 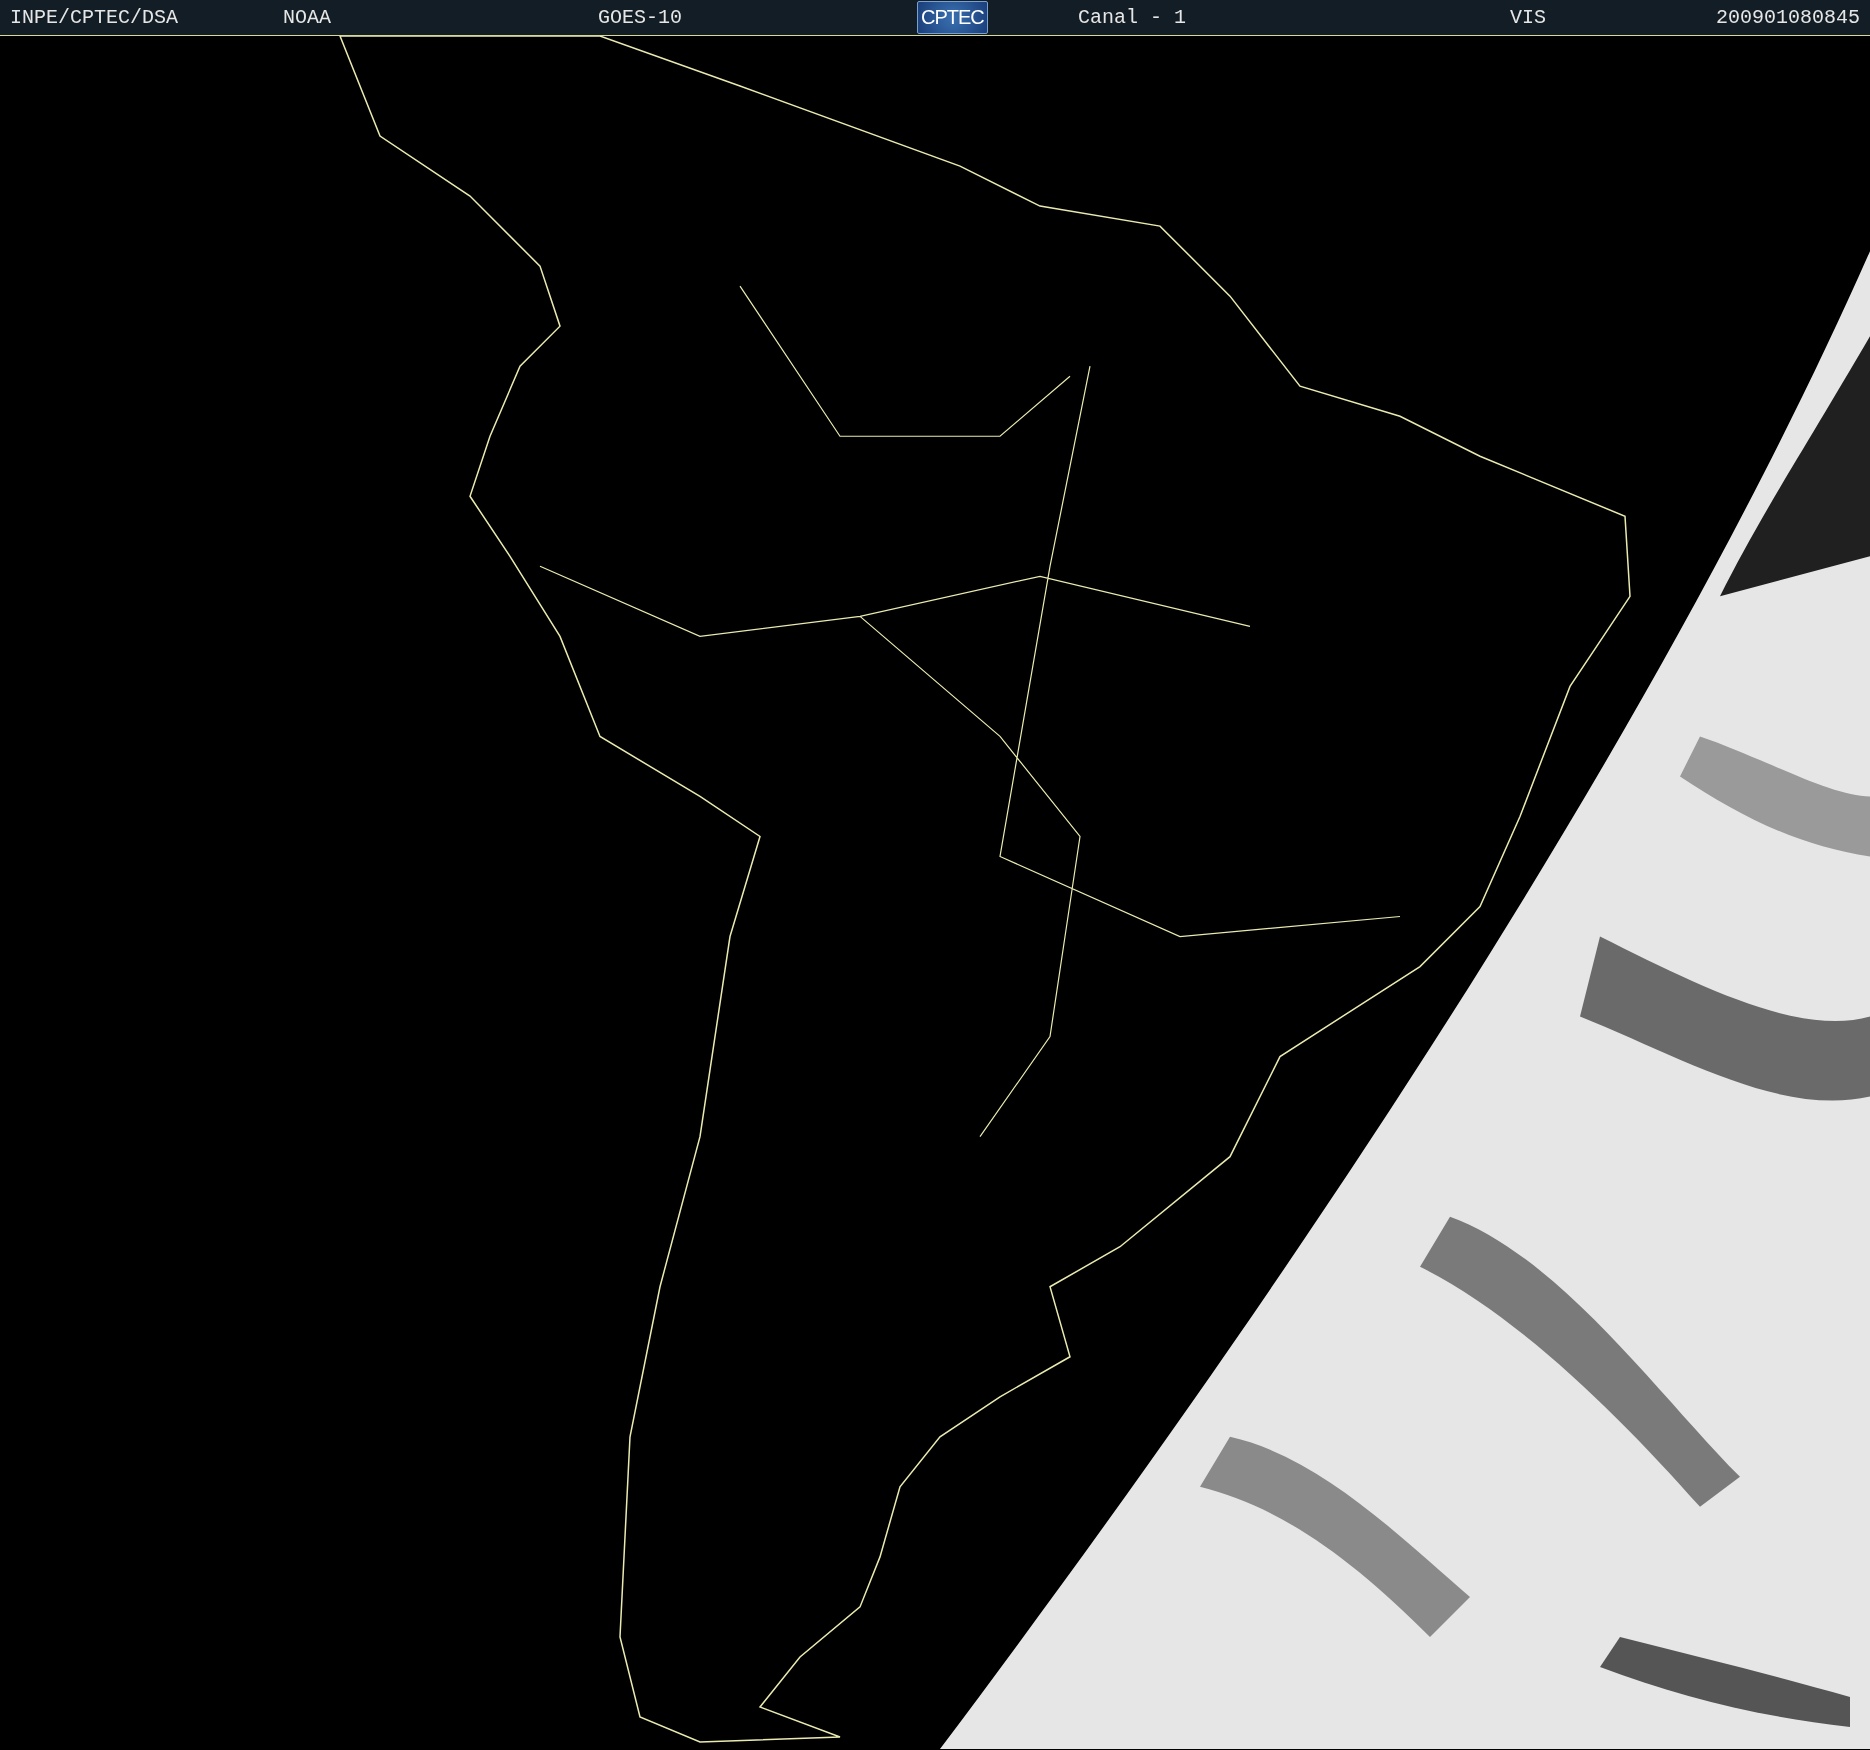 What do you see at coordinates (640, 17) in the screenshot?
I see `satellite-label: GOES-10` at bounding box center [640, 17].